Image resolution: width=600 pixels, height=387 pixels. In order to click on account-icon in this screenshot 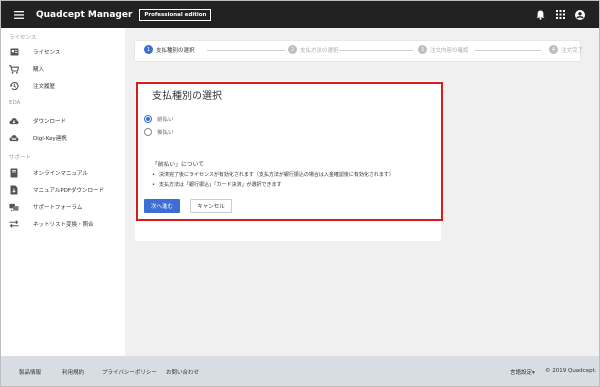, I will do `click(580, 14)`.